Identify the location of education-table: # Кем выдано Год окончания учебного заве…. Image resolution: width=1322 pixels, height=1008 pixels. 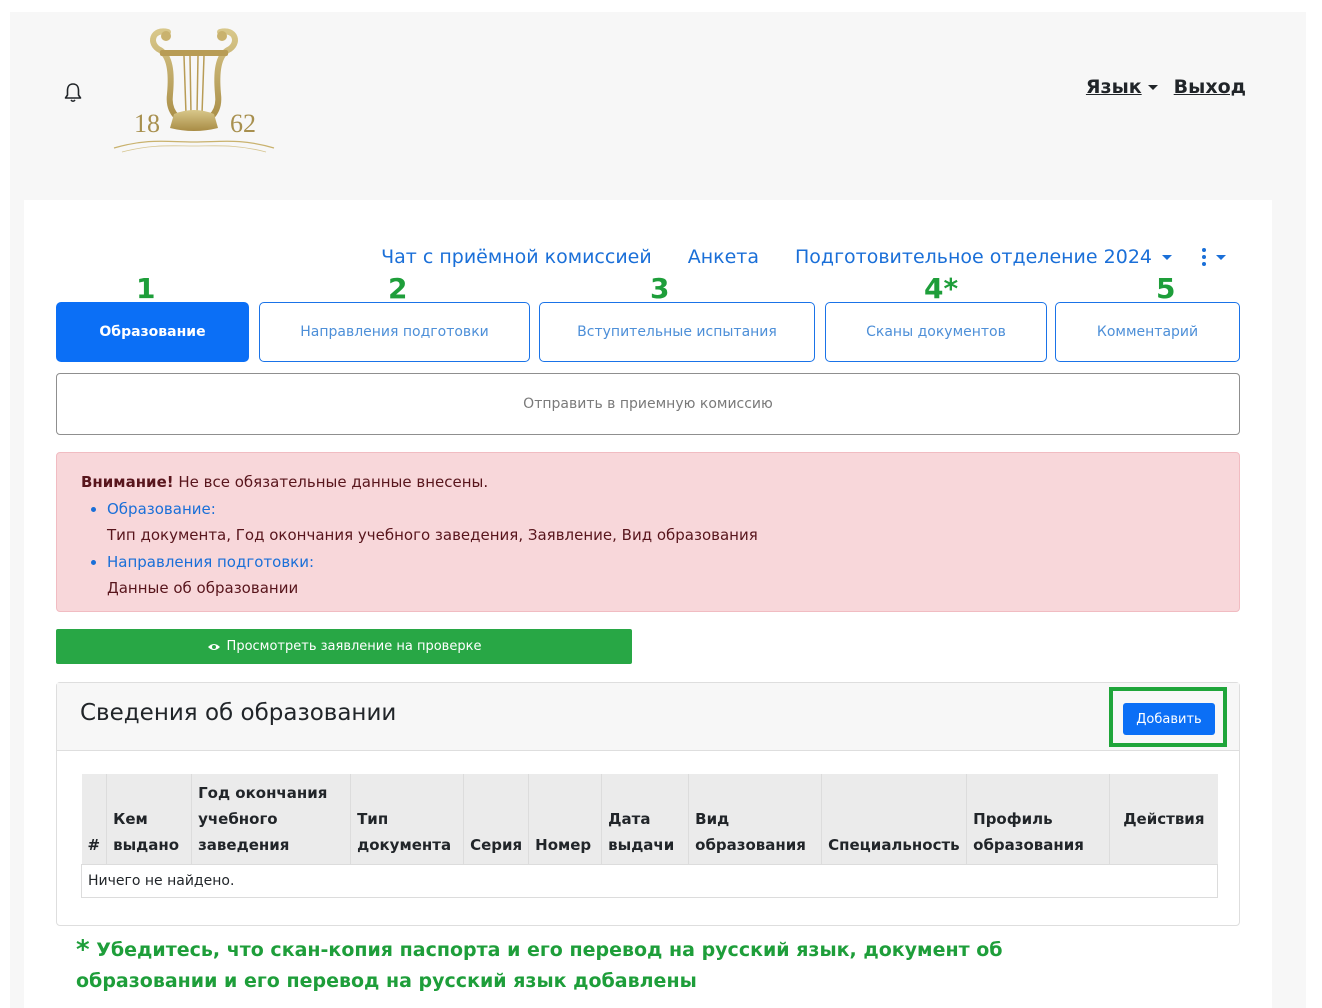
(649, 836).